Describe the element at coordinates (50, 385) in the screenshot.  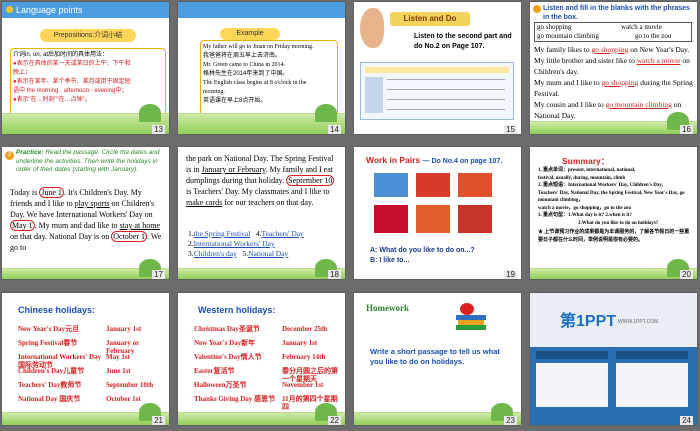
I see `holiday-name: Teachers' Day教师节` at that location.